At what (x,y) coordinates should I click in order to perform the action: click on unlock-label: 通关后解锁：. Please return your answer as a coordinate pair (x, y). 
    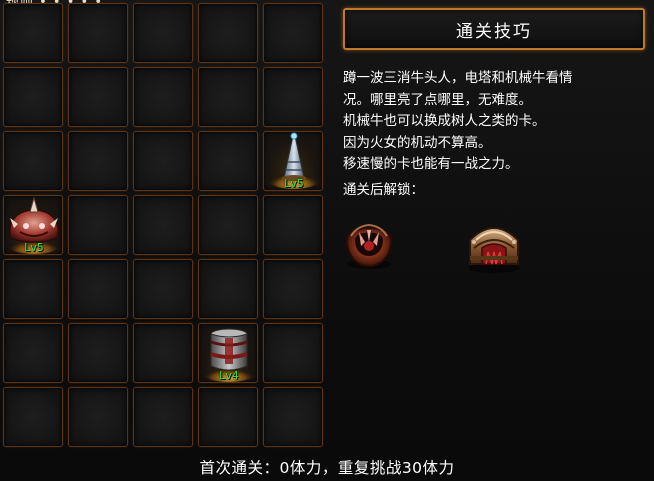
    Looking at the image, I should click on (383, 190).